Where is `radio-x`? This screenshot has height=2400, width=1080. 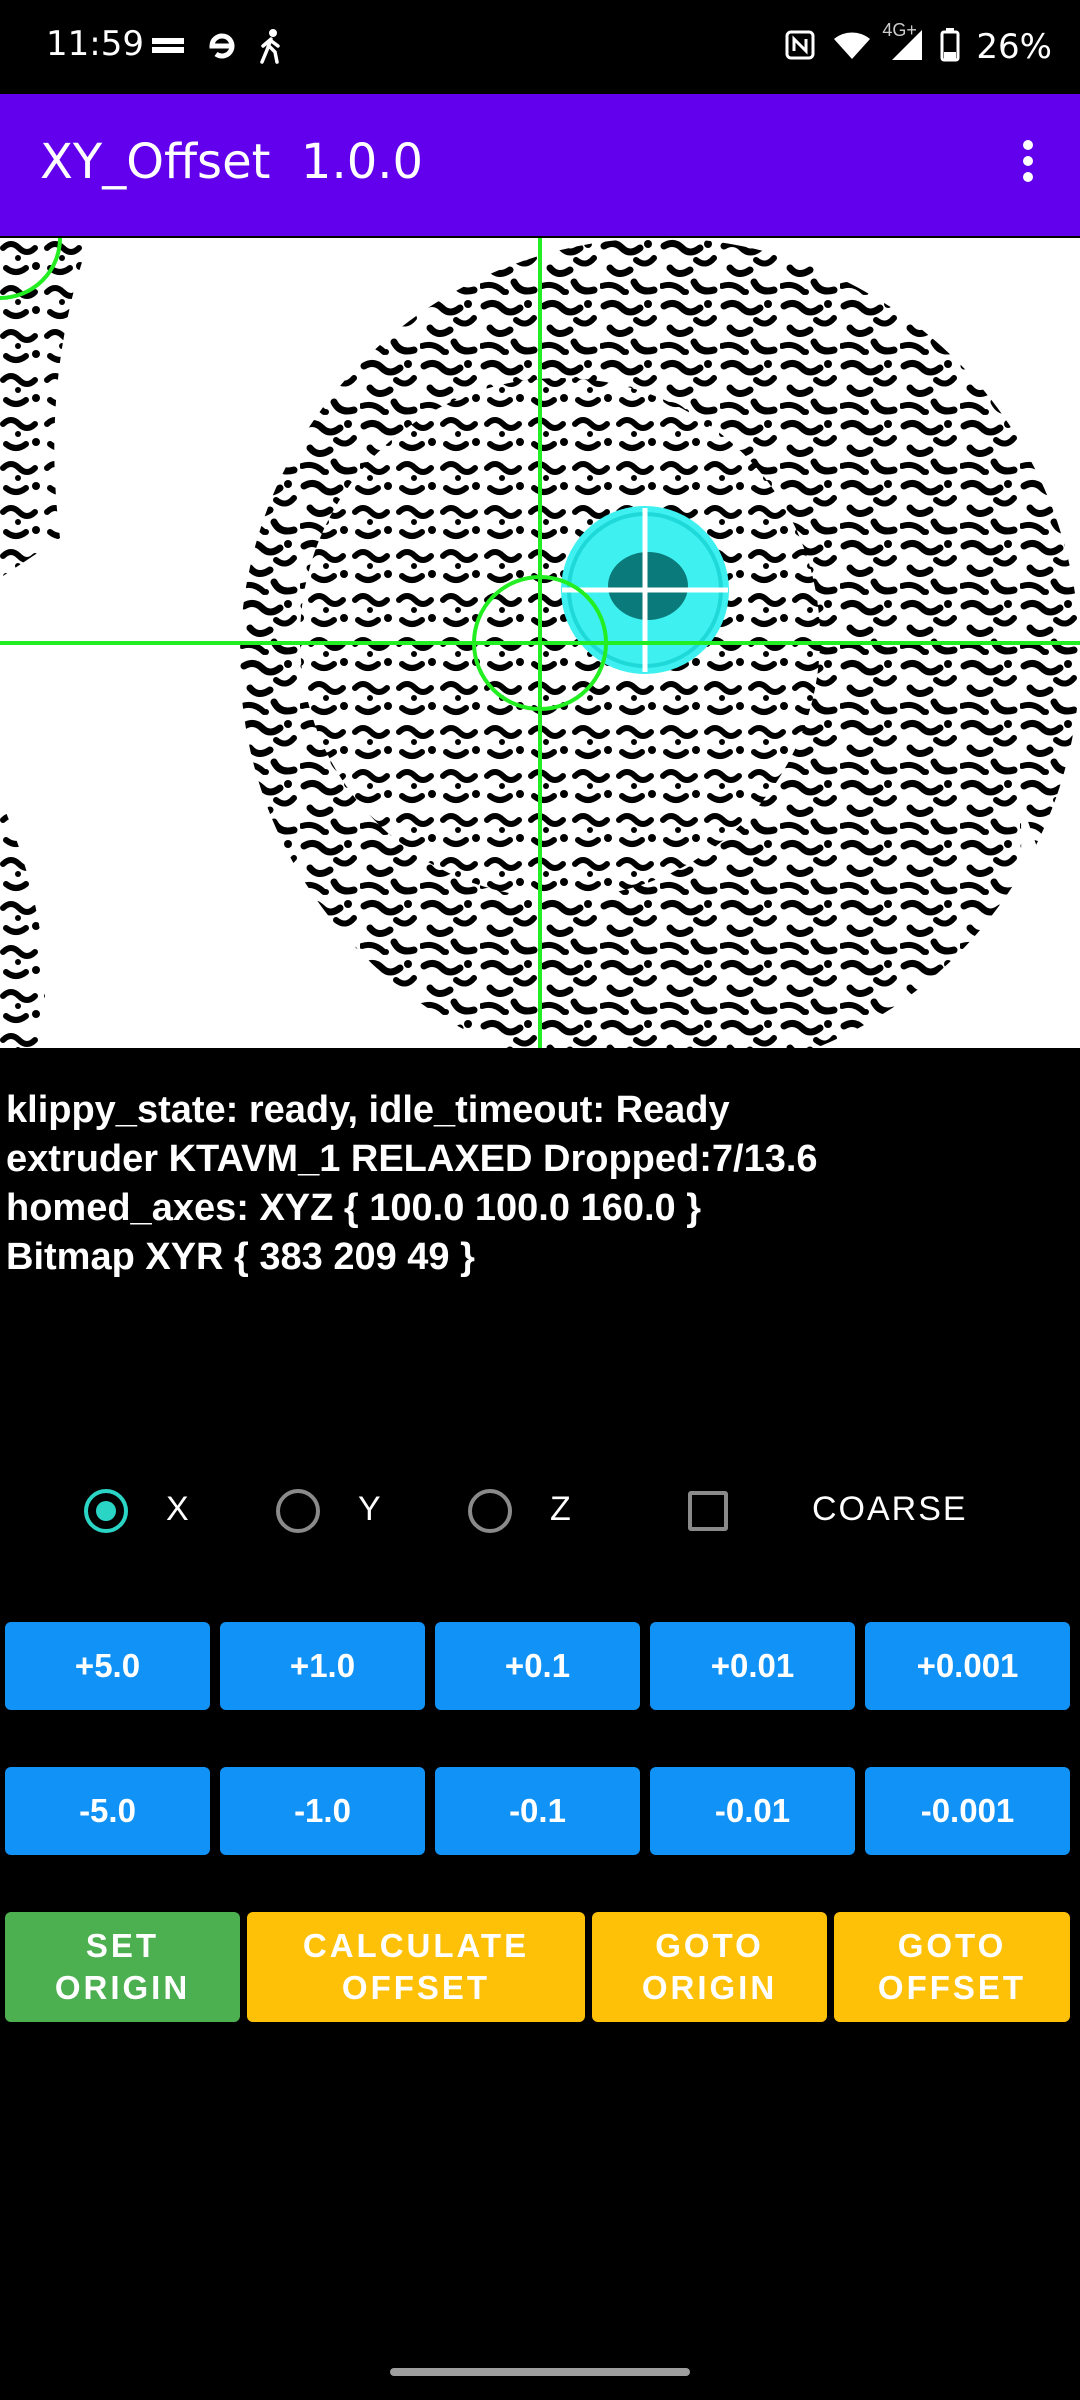 radio-x is located at coordinates (106, 1511).